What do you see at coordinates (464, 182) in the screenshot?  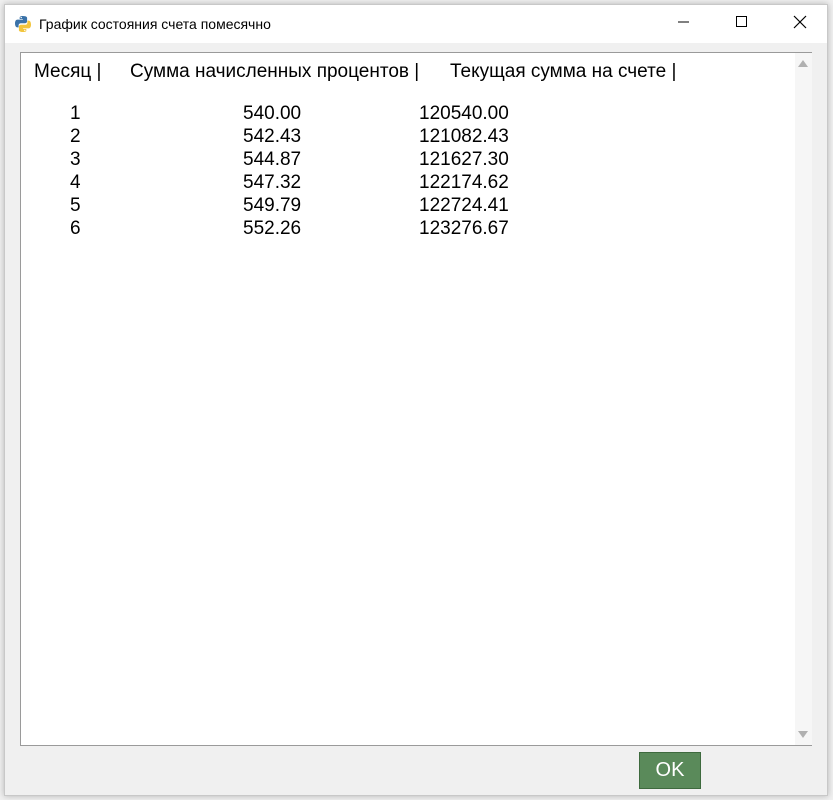 I see `cell-balance: 122174.62` at bounding box center [464, 182].